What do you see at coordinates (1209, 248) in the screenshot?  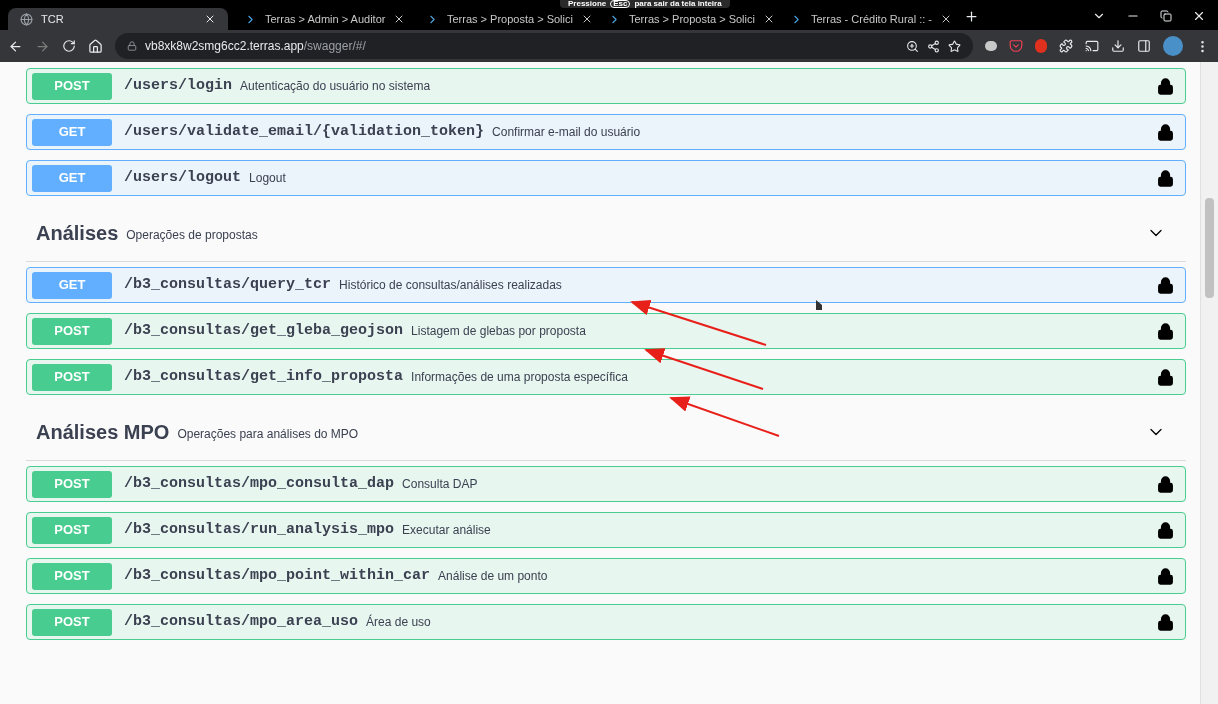 I see `scrollbar-thumb` at bounding box center [1209, 248].